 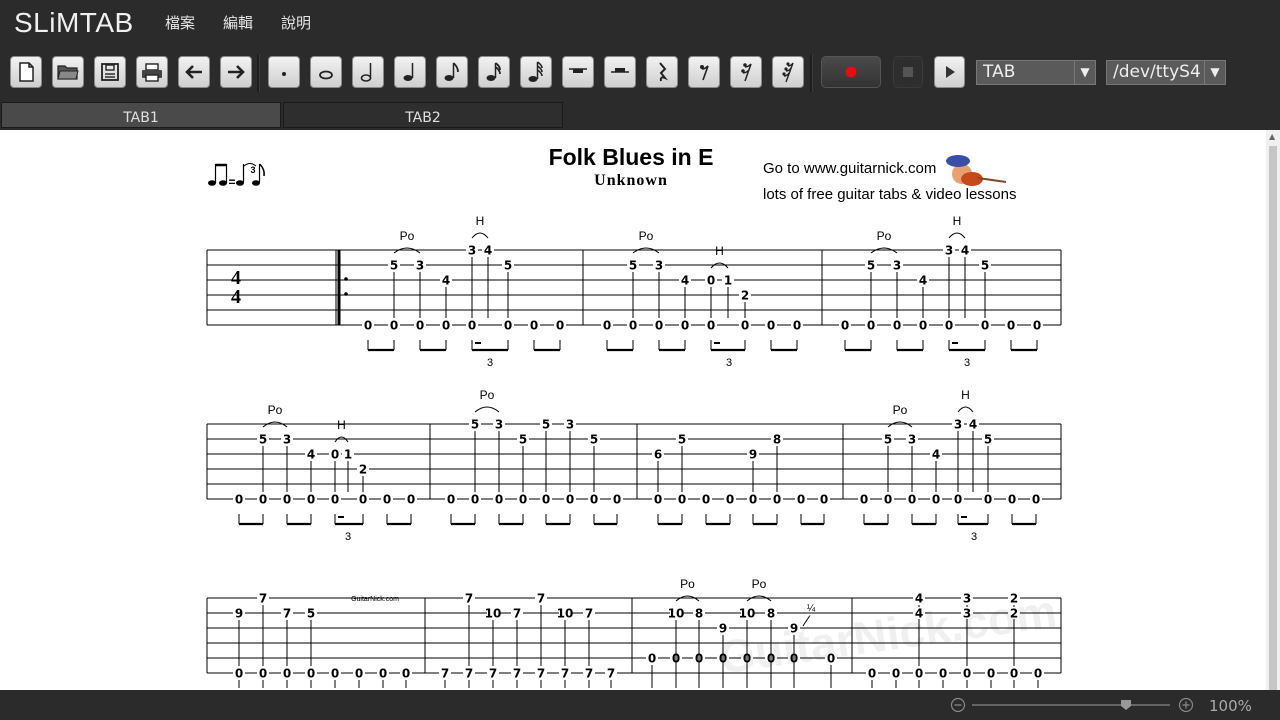 What do you see at coordinates (662, 72) in the screenshot?
I see `quarter-rest-button` at bounding box center [662, 72].